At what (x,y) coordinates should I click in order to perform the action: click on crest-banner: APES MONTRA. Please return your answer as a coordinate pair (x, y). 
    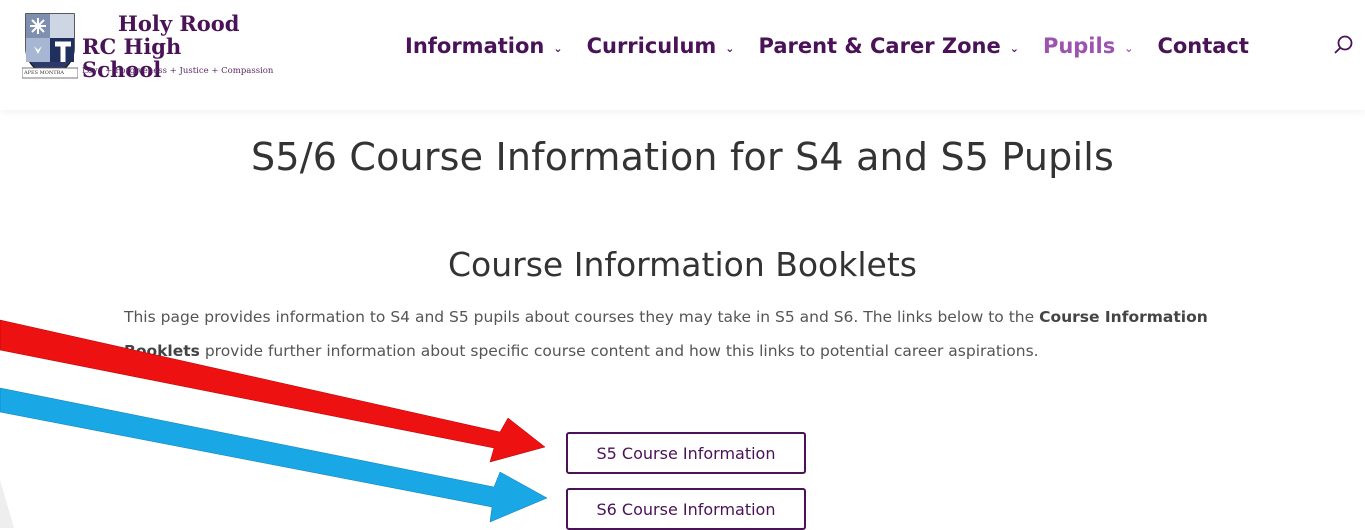
    Looking at the image, I should click on (44, 73).